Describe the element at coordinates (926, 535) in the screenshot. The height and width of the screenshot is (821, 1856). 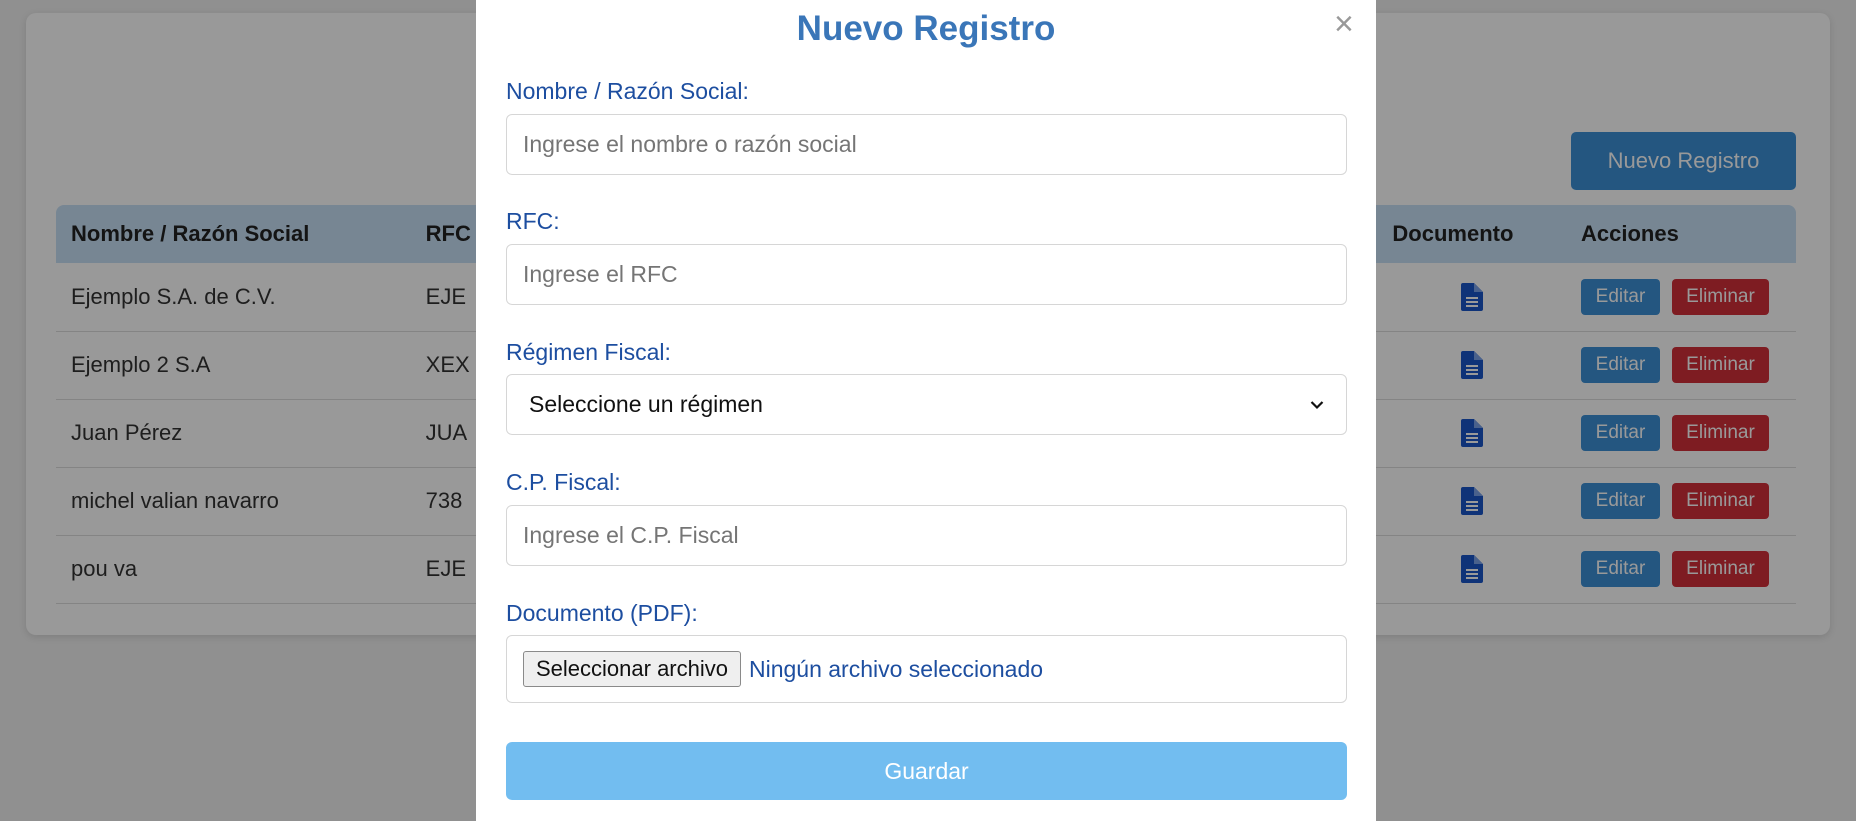
I see `cp-input` at that location.